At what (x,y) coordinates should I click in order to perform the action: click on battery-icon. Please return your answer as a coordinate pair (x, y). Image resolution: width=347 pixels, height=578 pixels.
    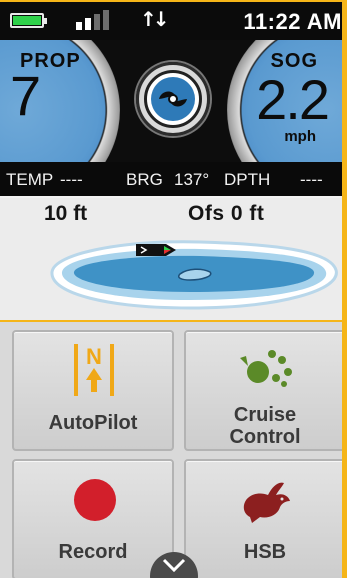
    Looking at the image, I should click on (28, 20).